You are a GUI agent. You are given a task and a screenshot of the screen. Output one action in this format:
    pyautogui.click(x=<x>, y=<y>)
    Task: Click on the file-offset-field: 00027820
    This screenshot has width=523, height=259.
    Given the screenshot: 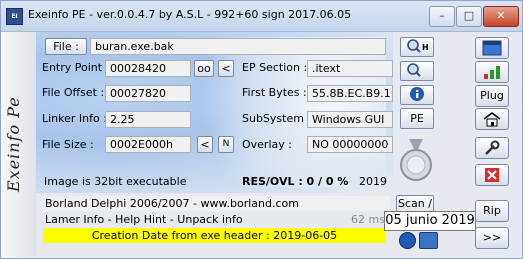 What is the action you would take?
    pyautogui.click(x=148, y=93)
    